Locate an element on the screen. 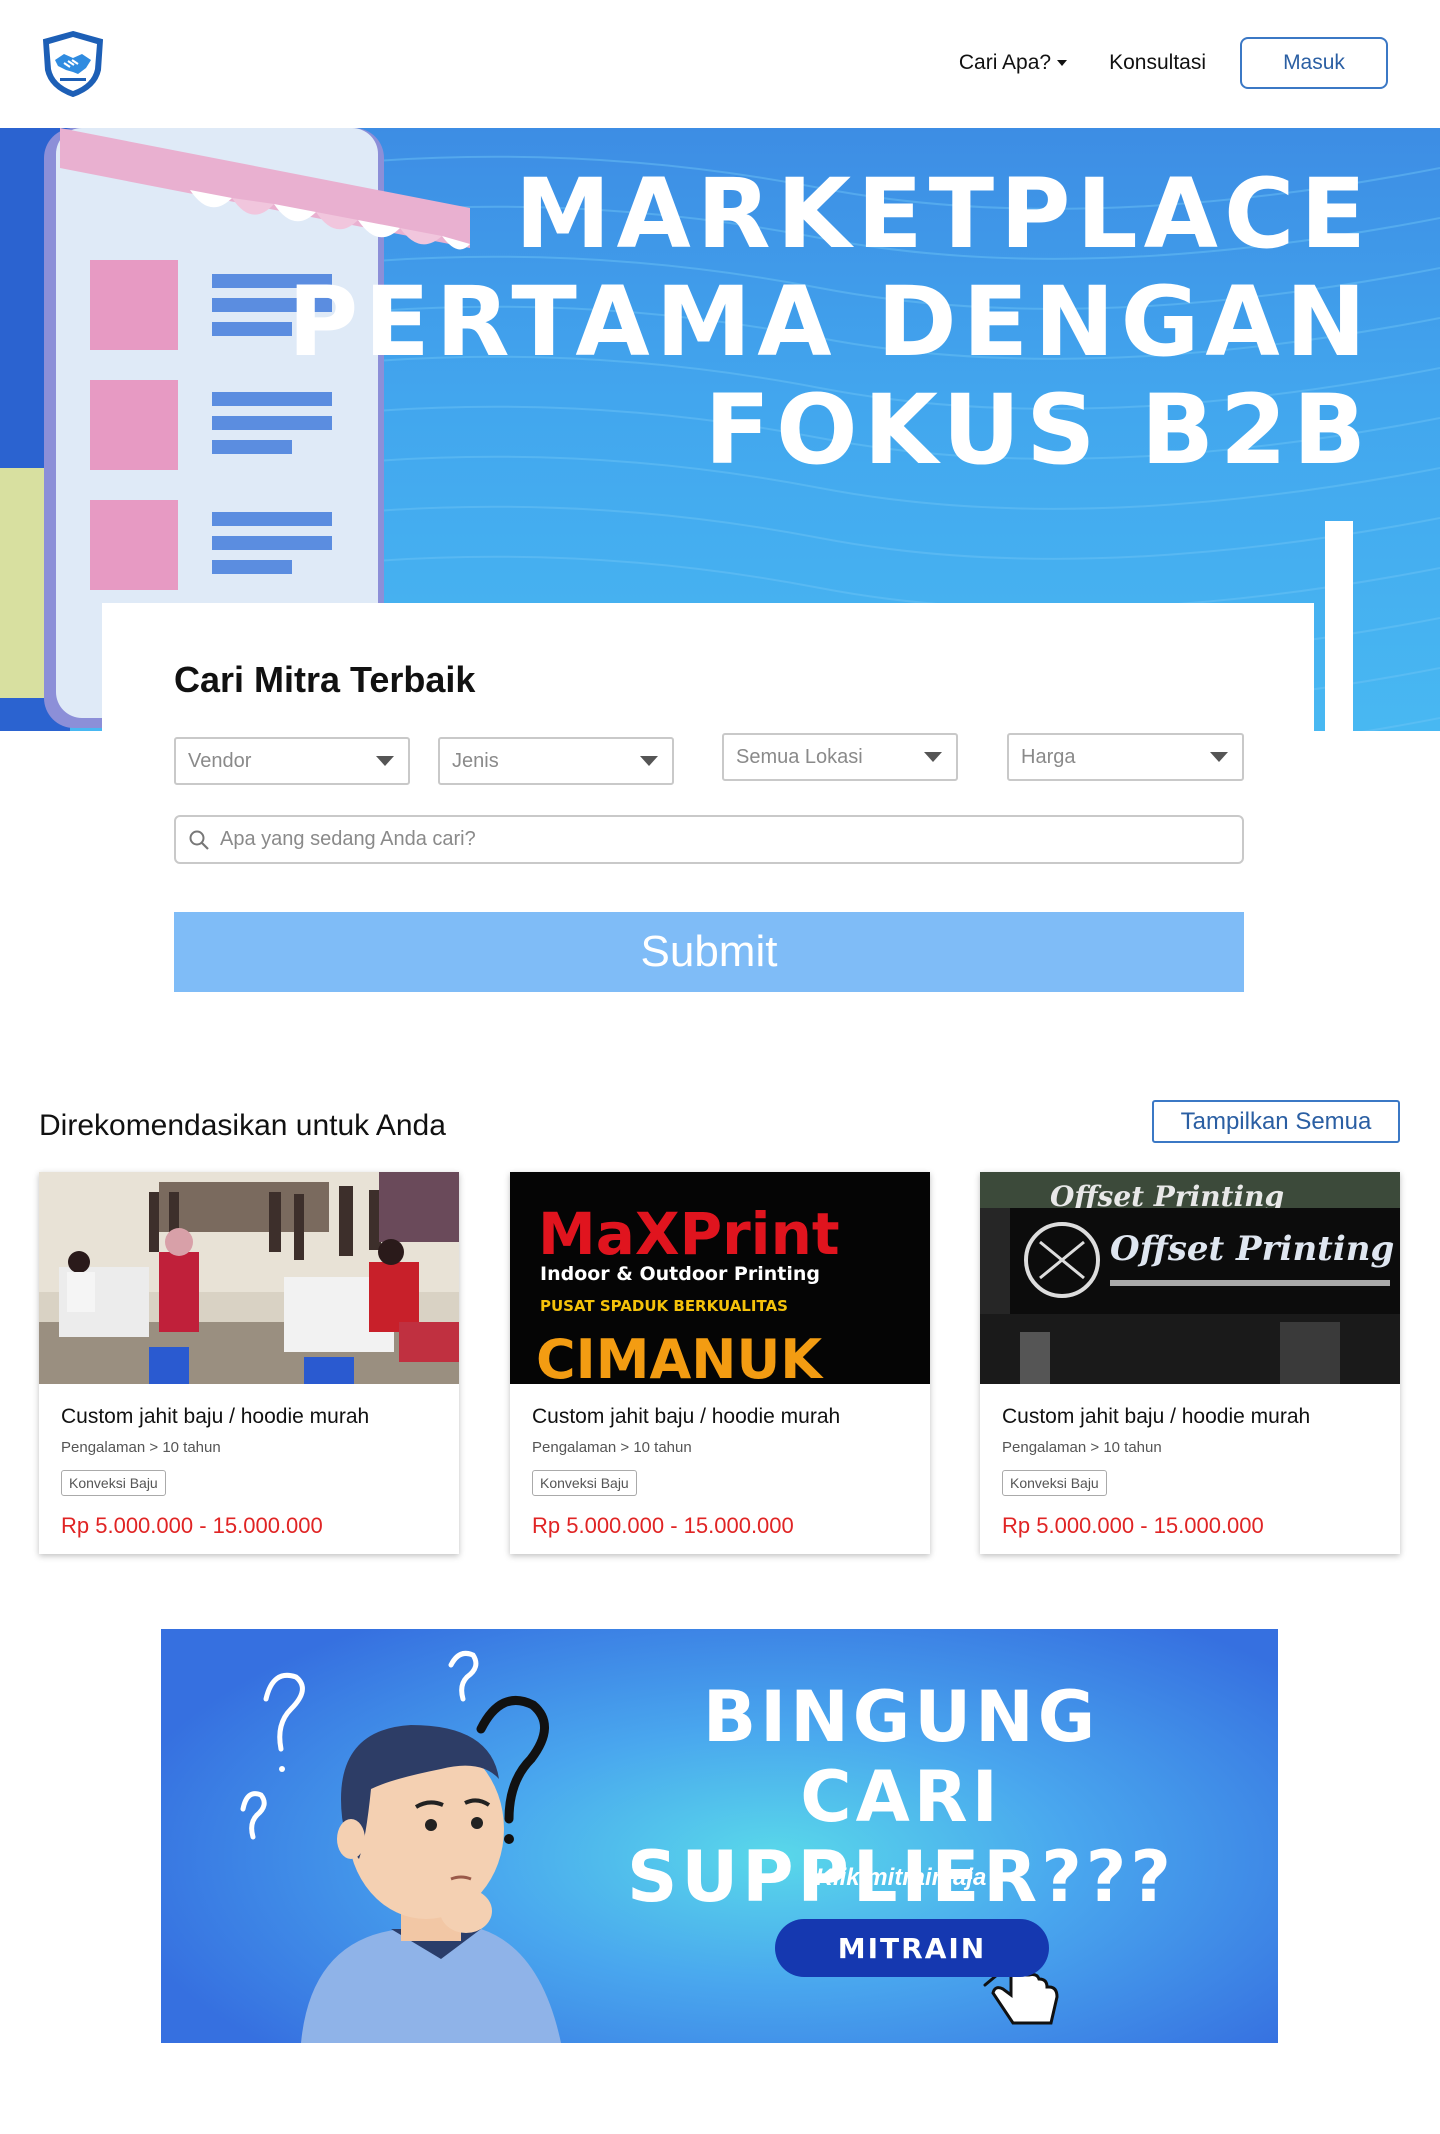  recommended-title: Direkomendasikan untuk Anda is located at coordinates (242, 1125).